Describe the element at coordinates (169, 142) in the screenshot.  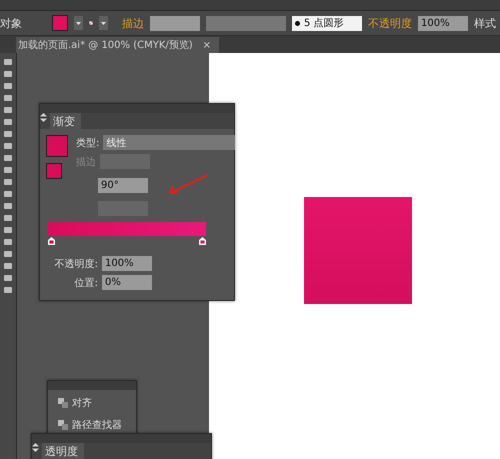
I see `type-dropdown: 线性` at that location.